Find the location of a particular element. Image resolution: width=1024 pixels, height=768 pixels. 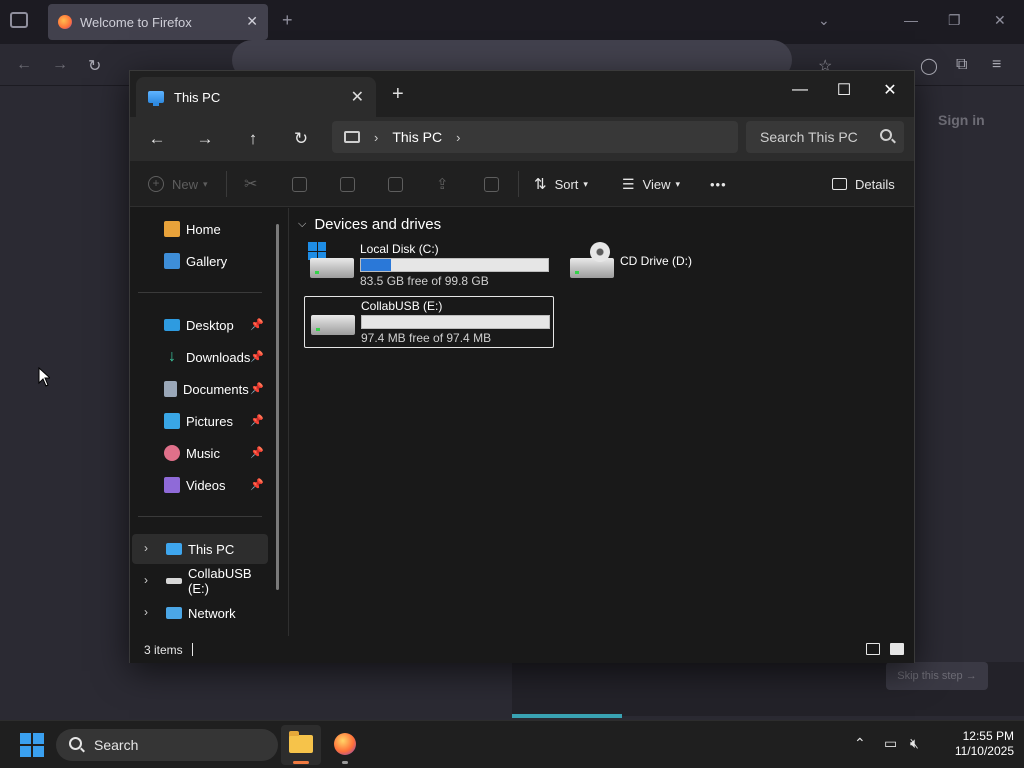

taskbar-file-explorer is located at coordinates (301, 745).